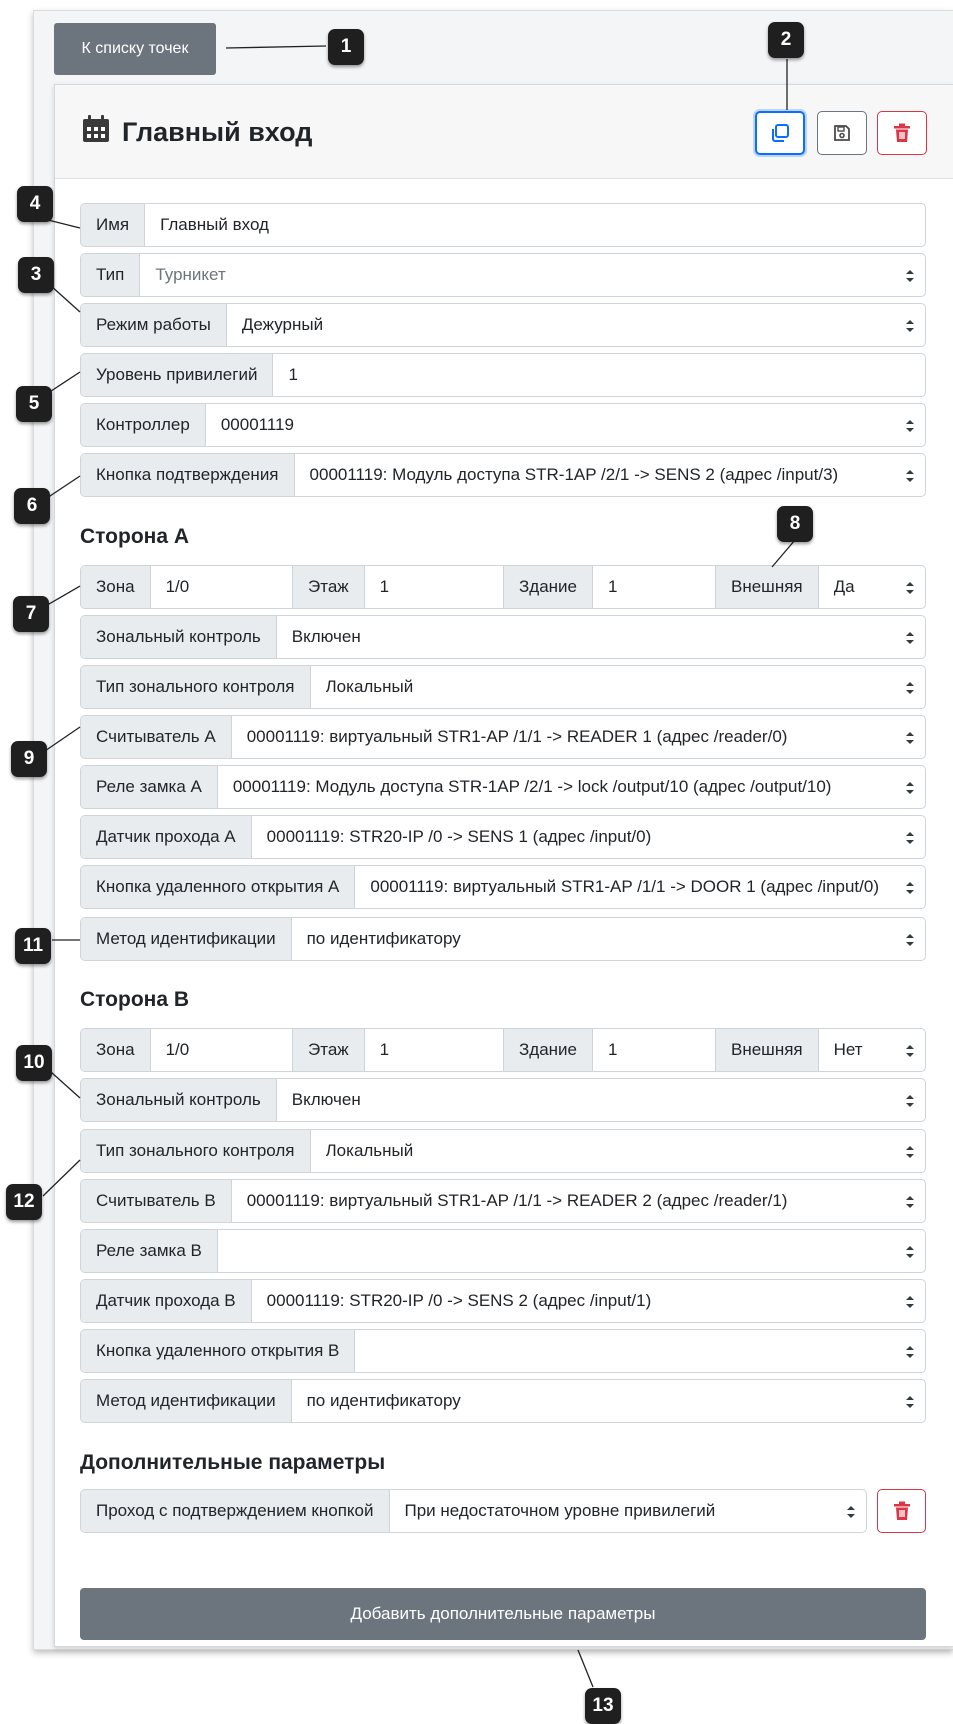  I want to click on marker-2: 2, so click(786, 40).